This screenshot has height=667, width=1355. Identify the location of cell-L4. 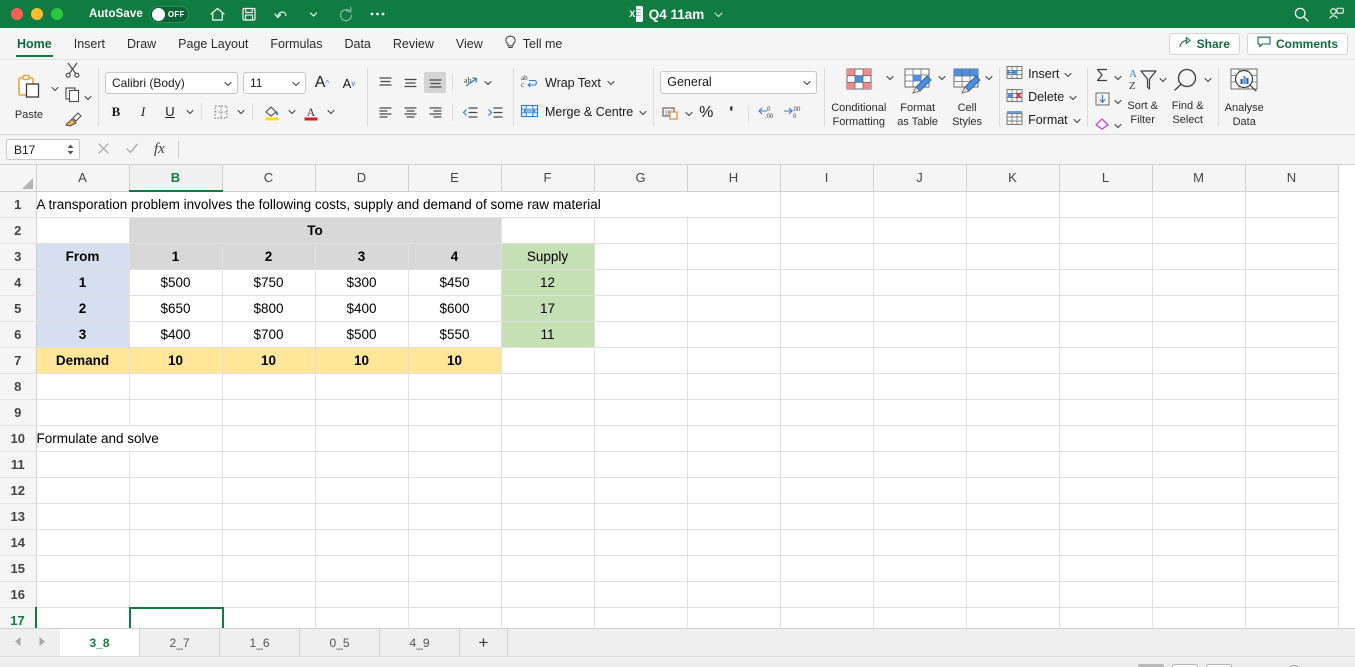
(1106, 282).